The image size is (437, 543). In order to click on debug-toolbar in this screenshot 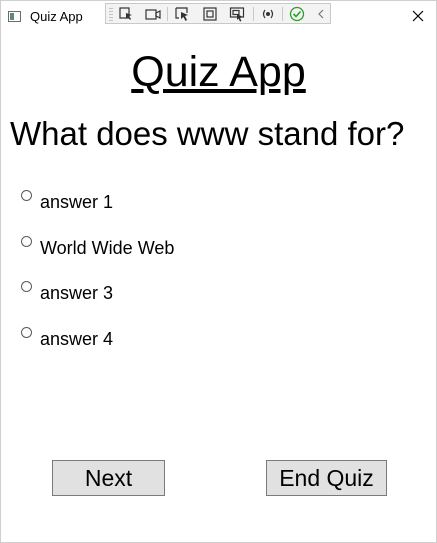, I will do `click(218, 13)`.